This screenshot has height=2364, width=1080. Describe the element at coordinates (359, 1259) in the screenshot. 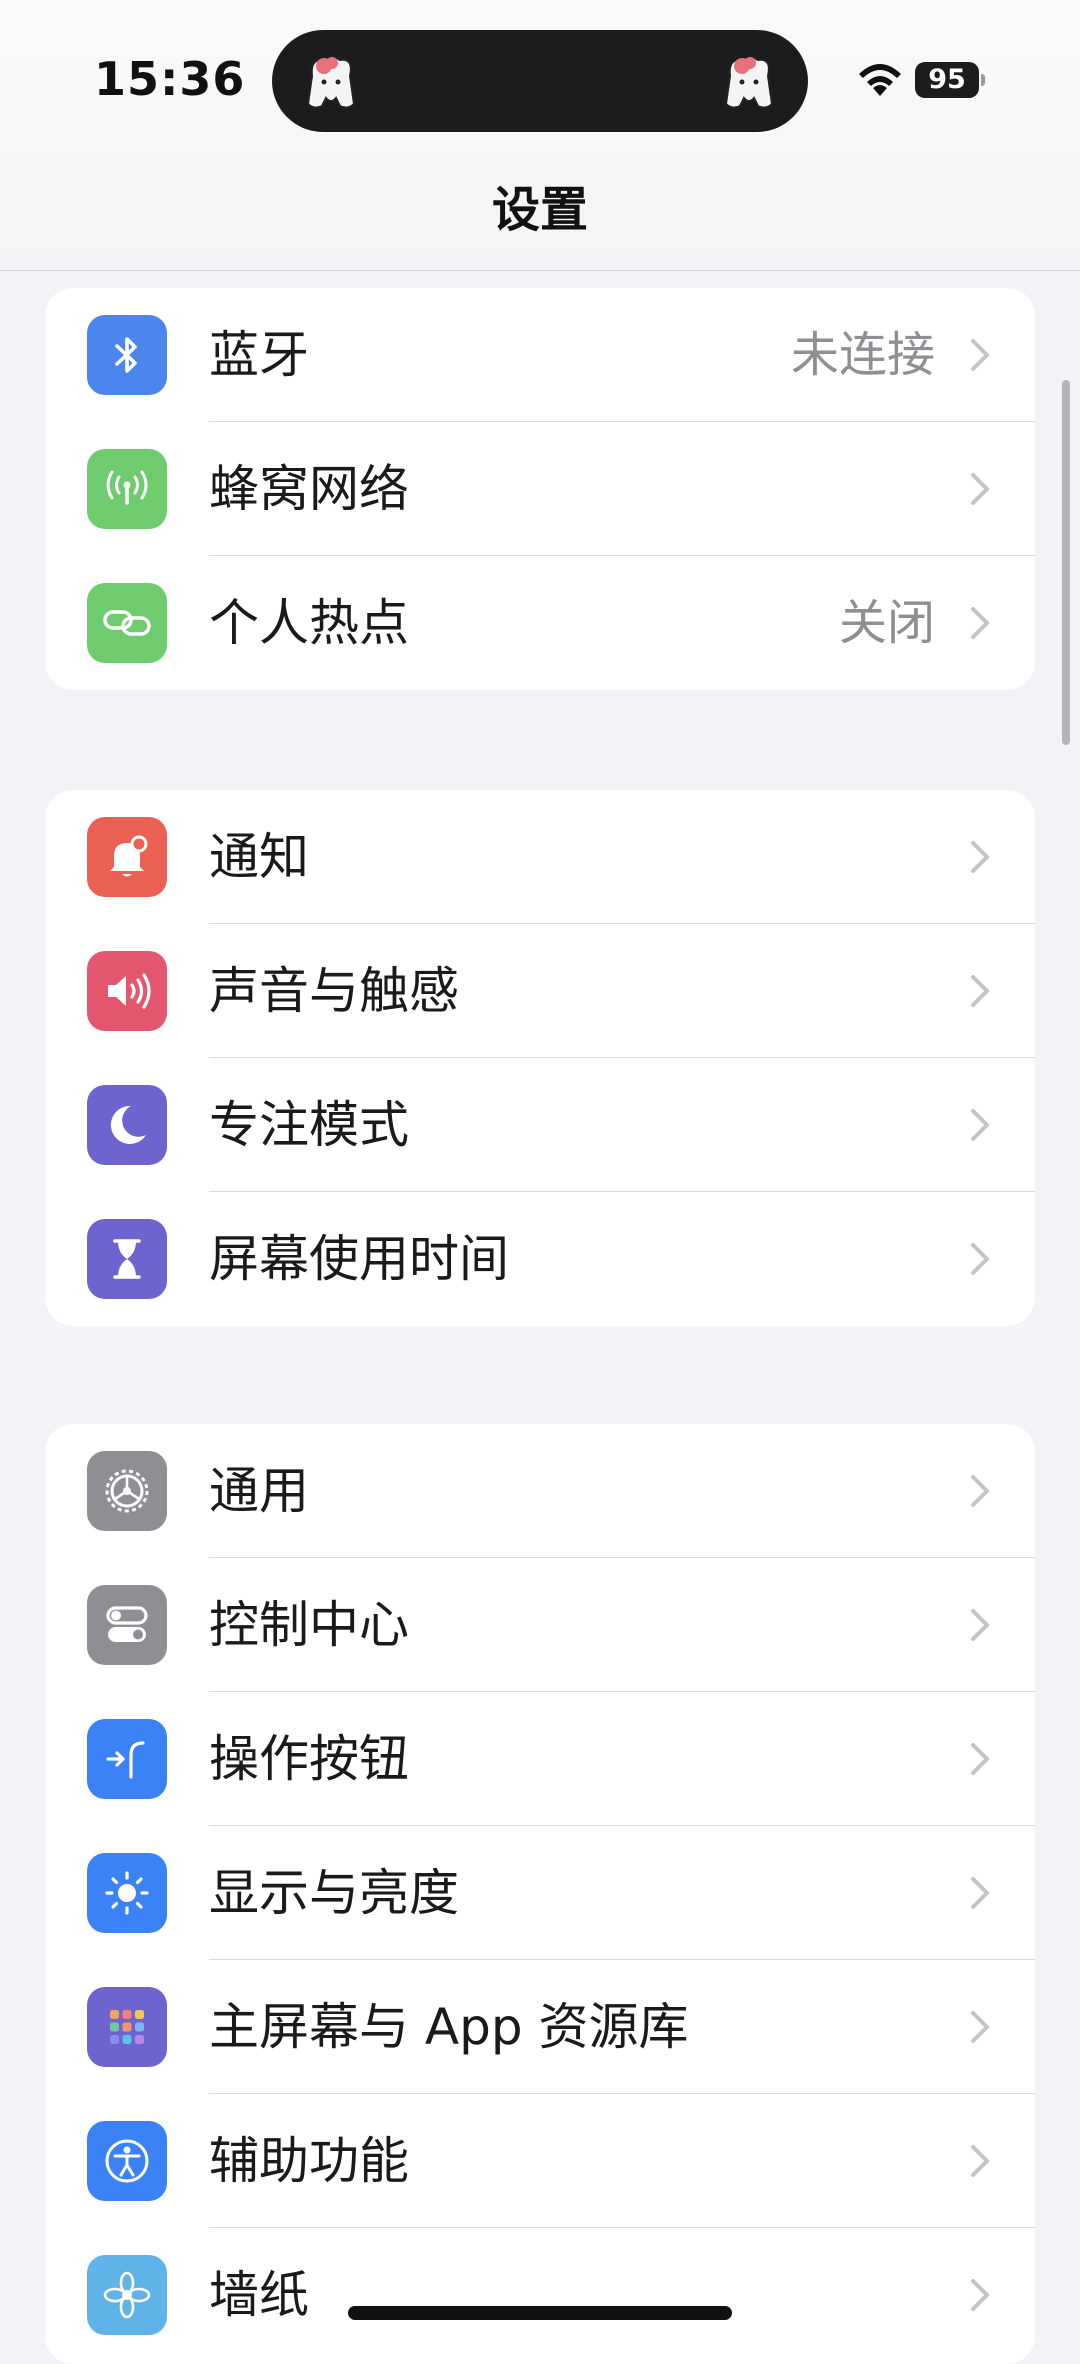

I see `settings-row-label: 屏幕使用时间` at that location.